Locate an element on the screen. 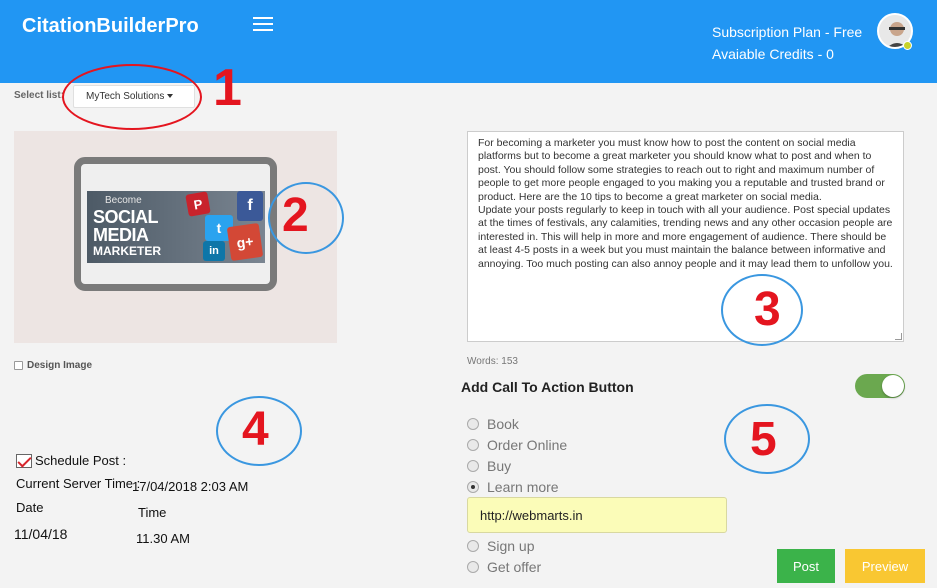 The image size is (937, 588). cta-option-label: Sign up is located at coordinates (511, 546).